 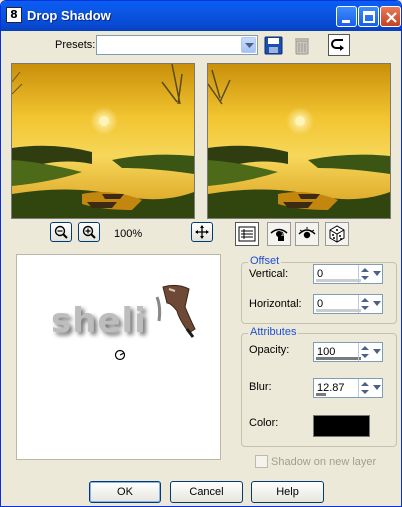 I want to click on pan-button, so click(x=202, y=232).